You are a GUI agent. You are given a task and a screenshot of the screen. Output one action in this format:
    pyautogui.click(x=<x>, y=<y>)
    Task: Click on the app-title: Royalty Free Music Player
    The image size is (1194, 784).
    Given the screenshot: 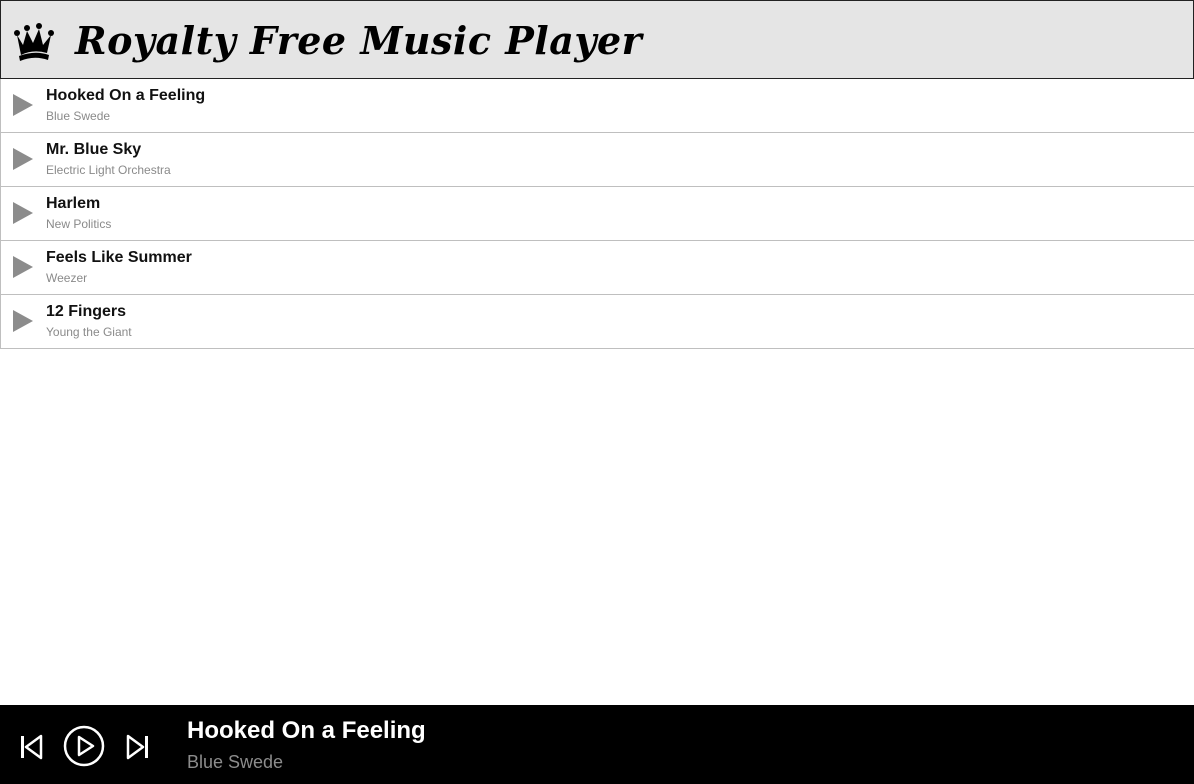 What is the action you would take?
    pyautogui.click(x=359, y=40)
    